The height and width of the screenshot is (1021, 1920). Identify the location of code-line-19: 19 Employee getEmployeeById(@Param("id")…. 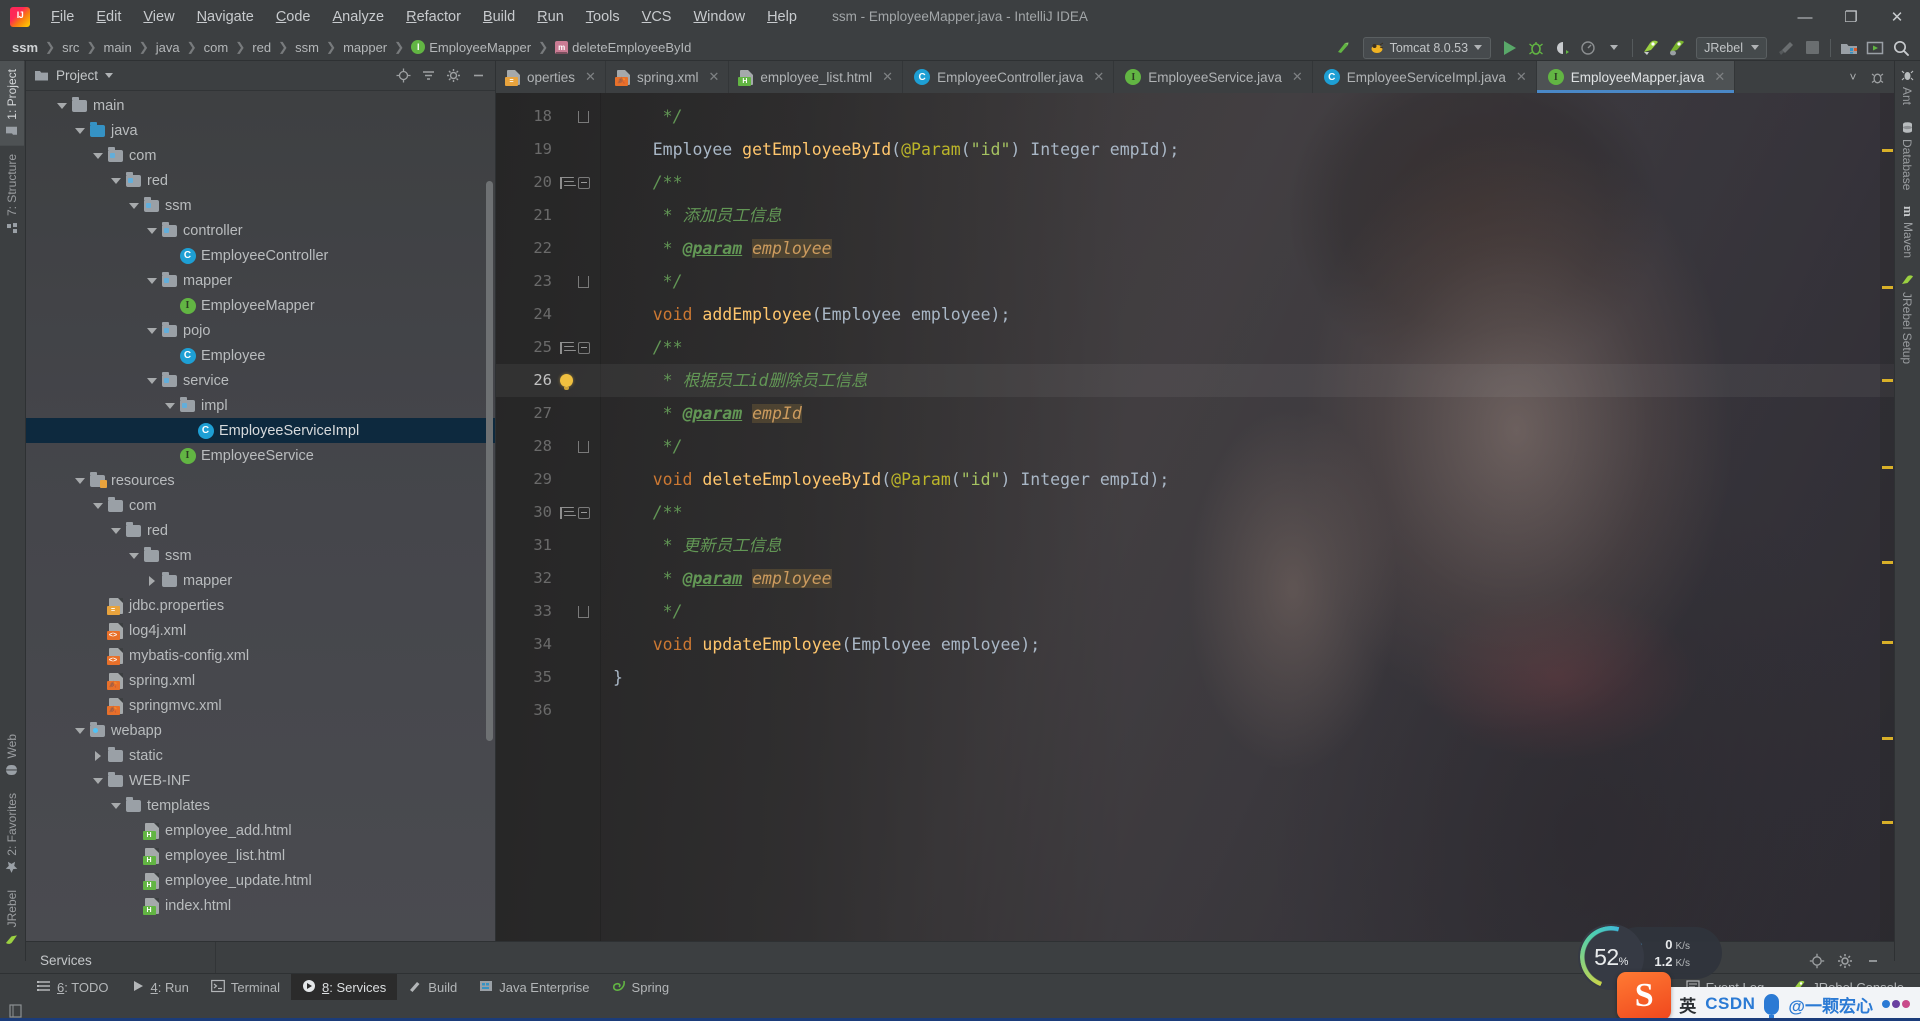
(1195, 149).